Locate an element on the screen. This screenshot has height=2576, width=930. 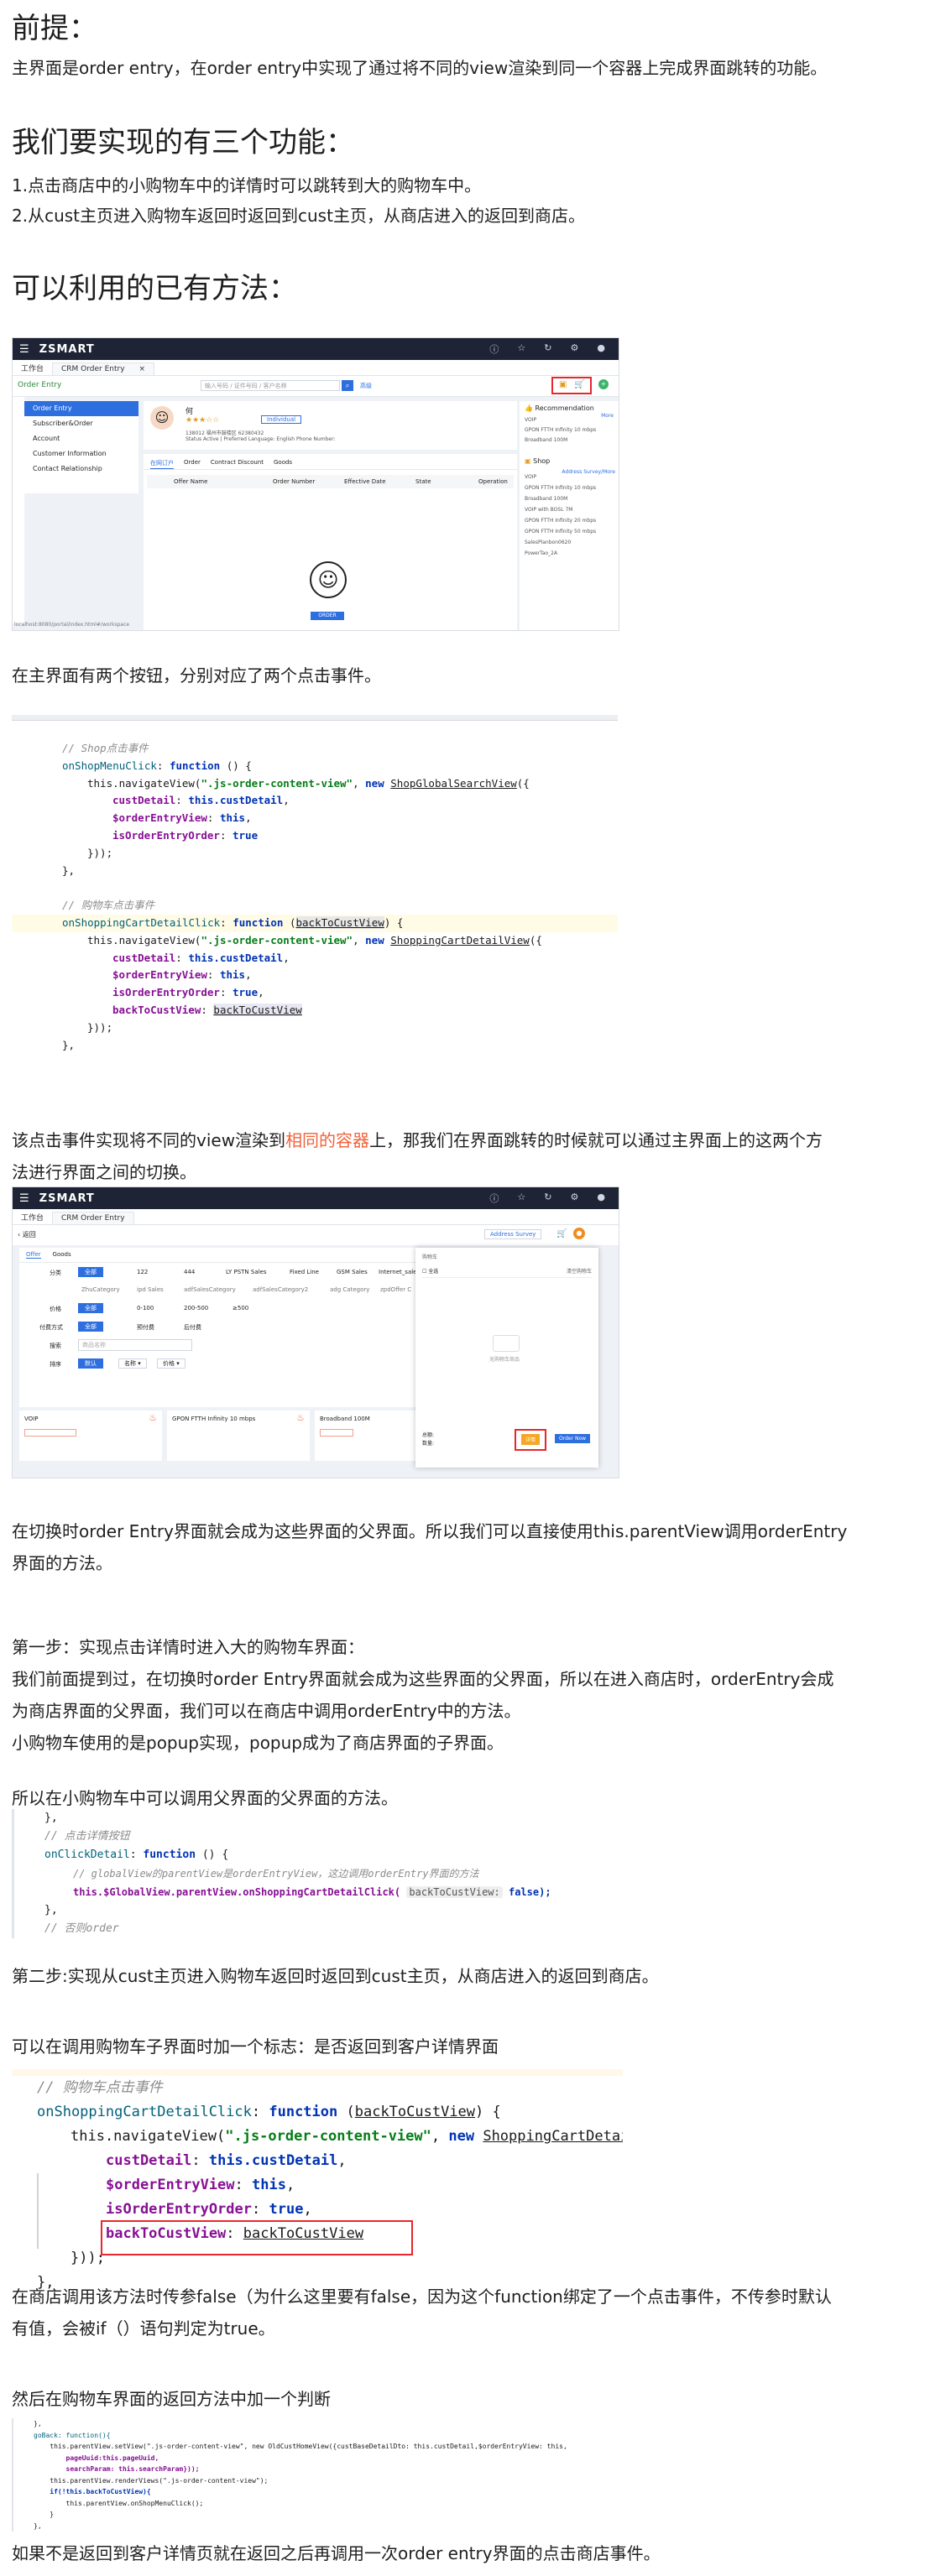
recommendation-item: VOIP is located at coordinates (569, 420).